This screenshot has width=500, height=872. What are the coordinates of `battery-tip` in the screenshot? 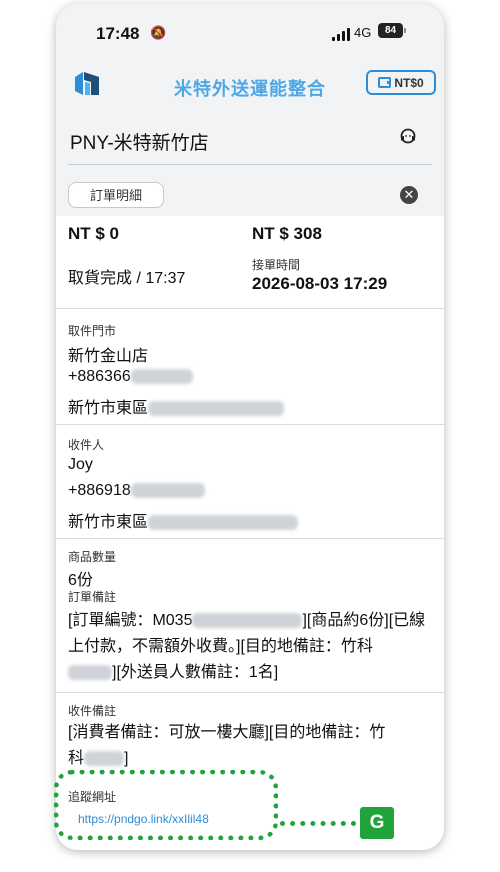 It's located at (405, 30).